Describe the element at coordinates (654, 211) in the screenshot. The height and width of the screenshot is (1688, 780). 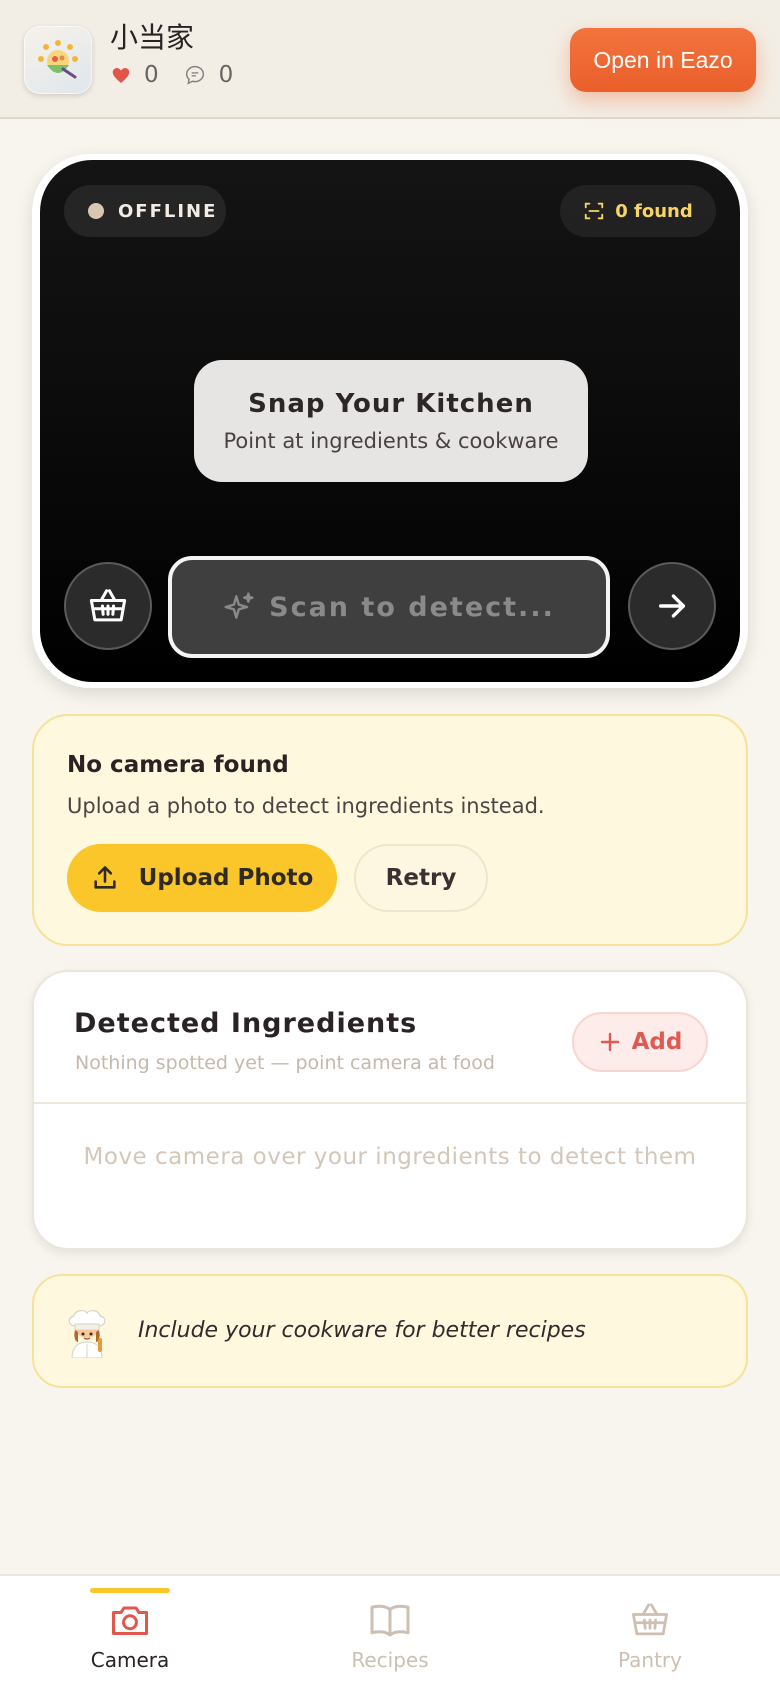
I see `found-count-label: 0 found` at that location.